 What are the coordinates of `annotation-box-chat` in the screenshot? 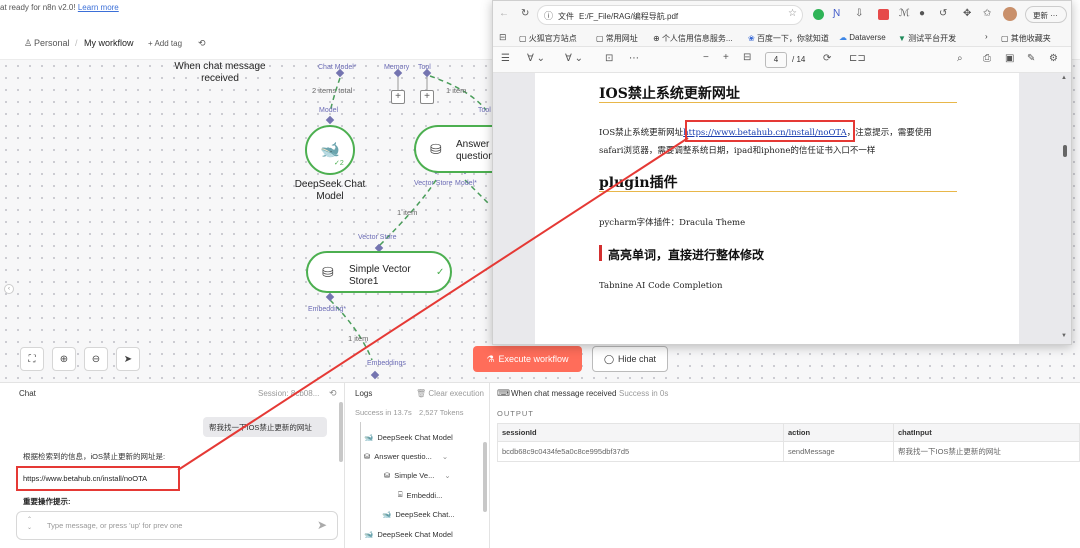 It's located at (98, 478).